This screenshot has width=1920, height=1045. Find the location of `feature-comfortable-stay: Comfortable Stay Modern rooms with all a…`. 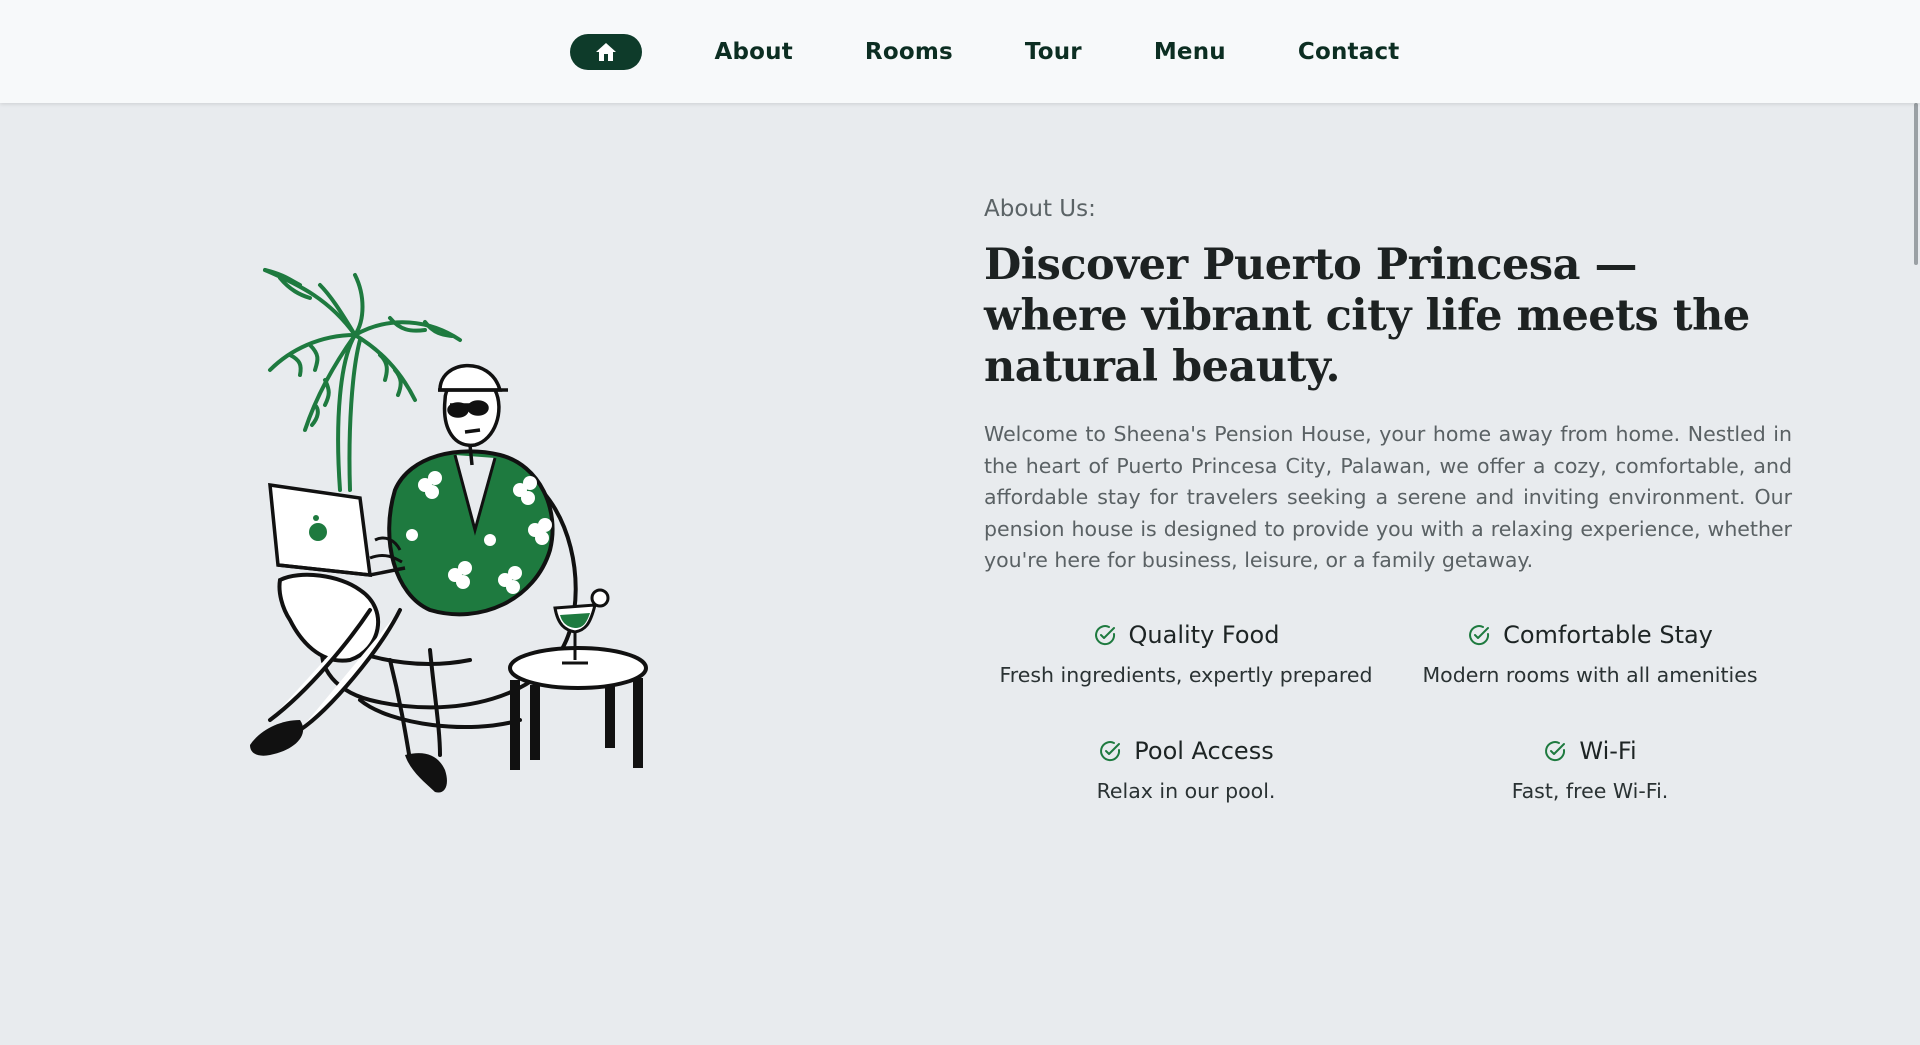

feature-comfortable-stay: Comfortable Stay Modern rooms with all a… is located at coordinates (1590, 654).